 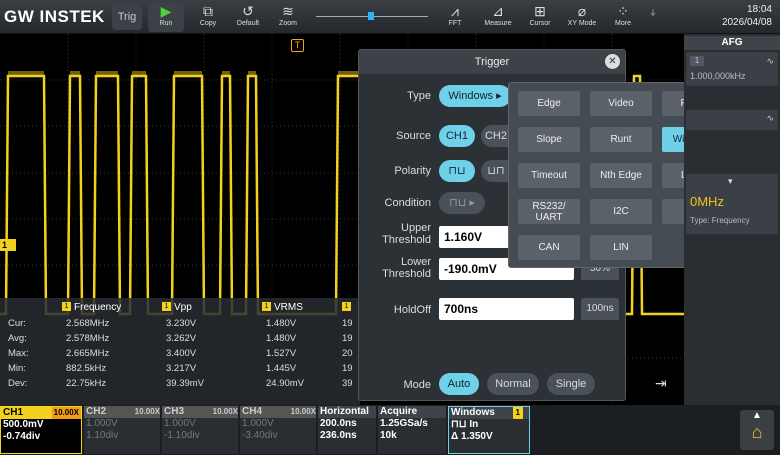 What do you see at coordinates (621, 247) in the screenshot?
I see `trigger-type-lin: LIN` at bounding box center [621, 247].